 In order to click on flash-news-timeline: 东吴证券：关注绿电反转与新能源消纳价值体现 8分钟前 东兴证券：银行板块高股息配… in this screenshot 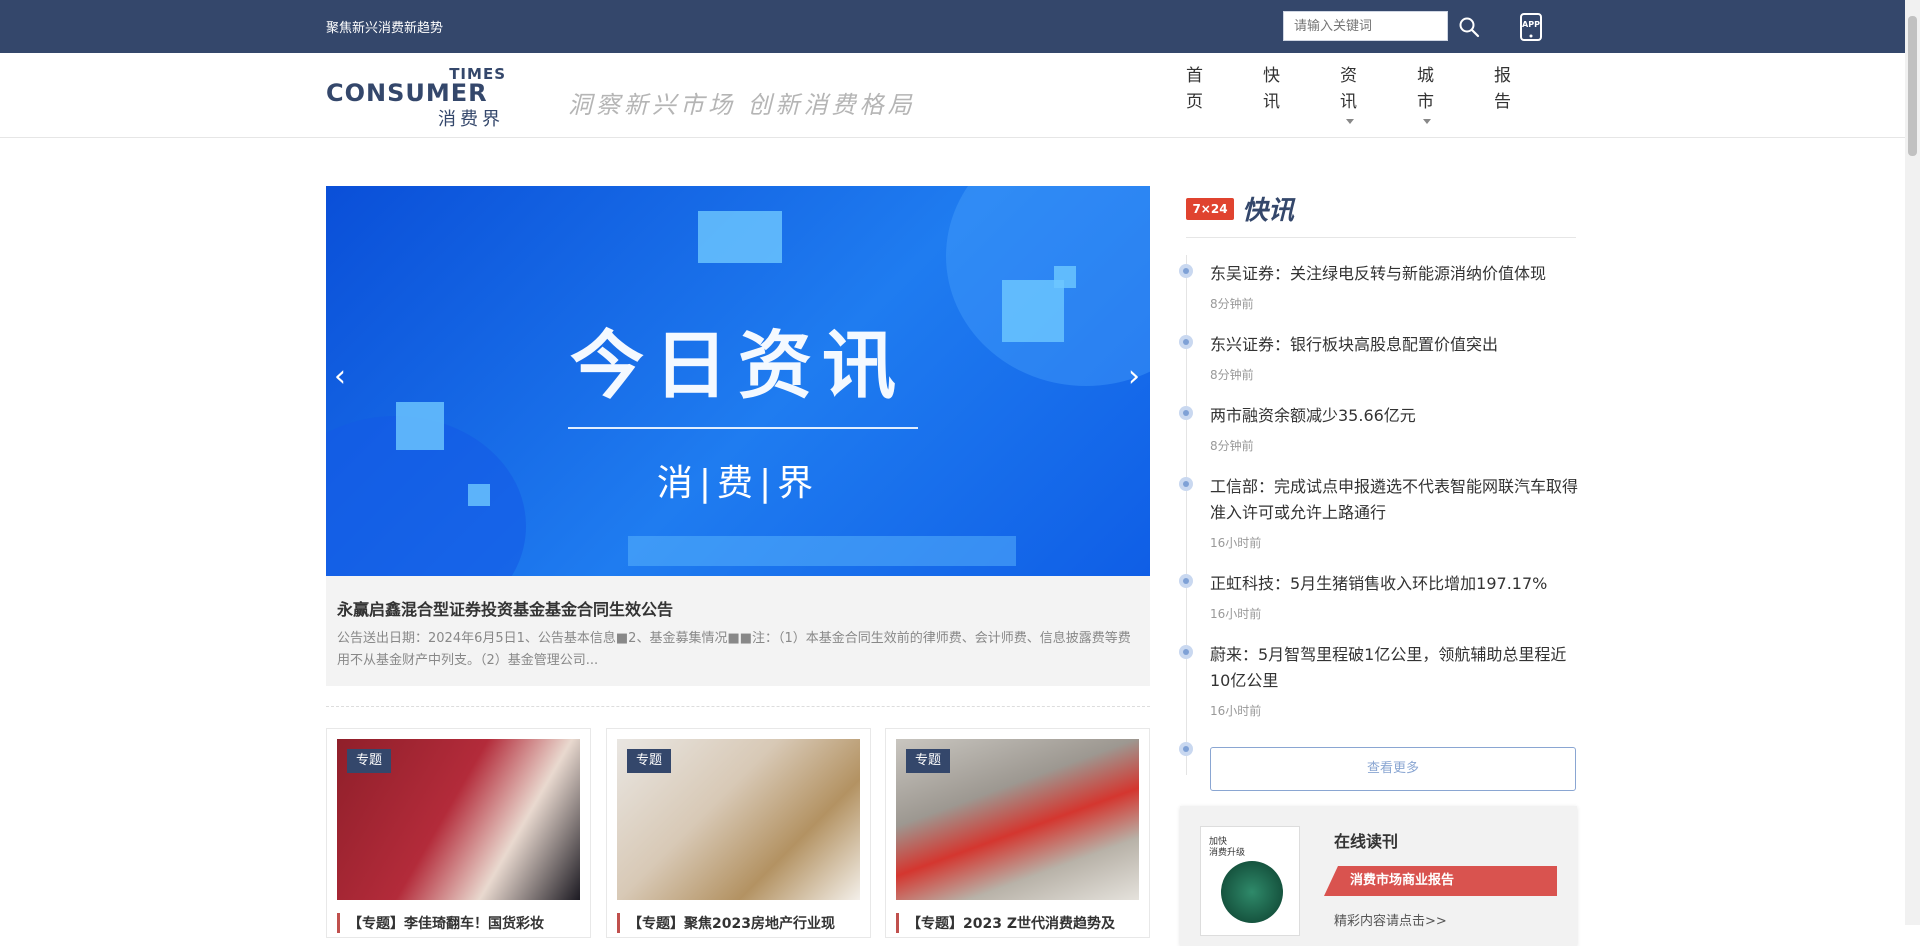, I will do `click(1378, 515)`.